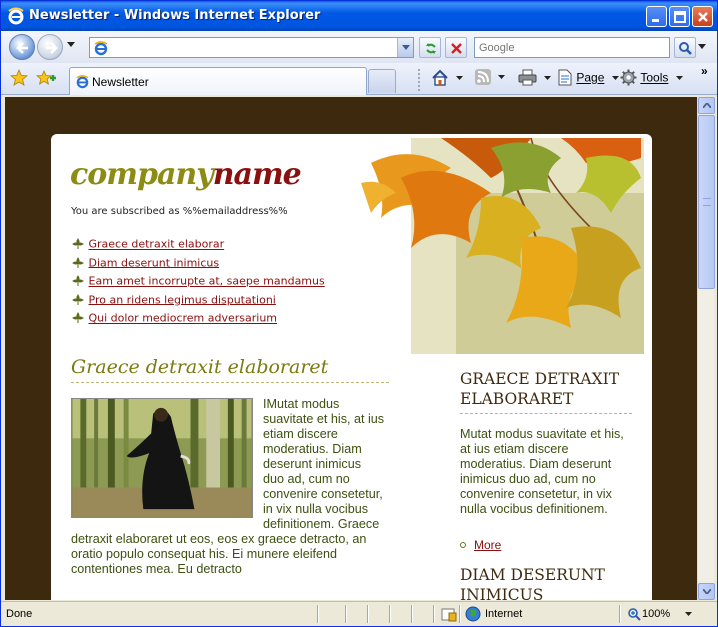 The width and height of the screenshot is (718, 627). Describe the element at coordinates (449, 614) in the screenshot. I see `protected-mode-icon` at that location.